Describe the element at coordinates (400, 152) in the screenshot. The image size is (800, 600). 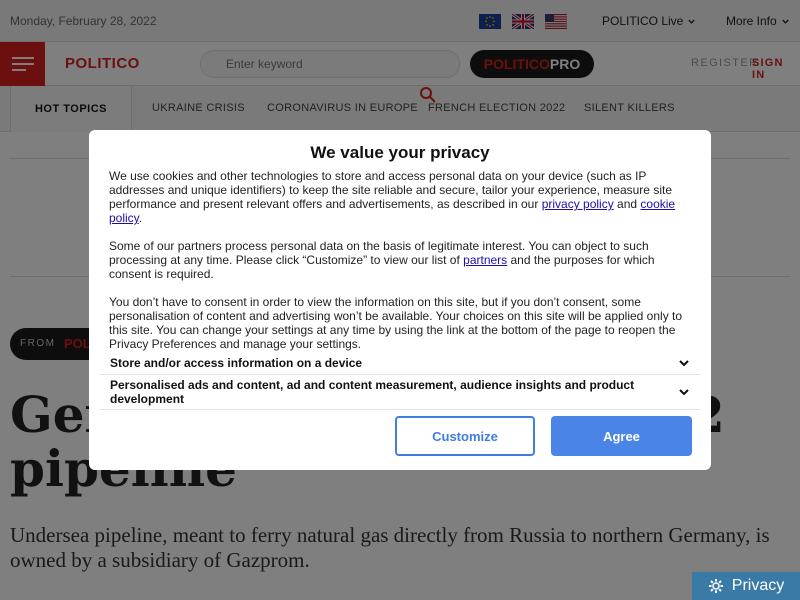
I see `dialog-title: We value your privacy` at that location.